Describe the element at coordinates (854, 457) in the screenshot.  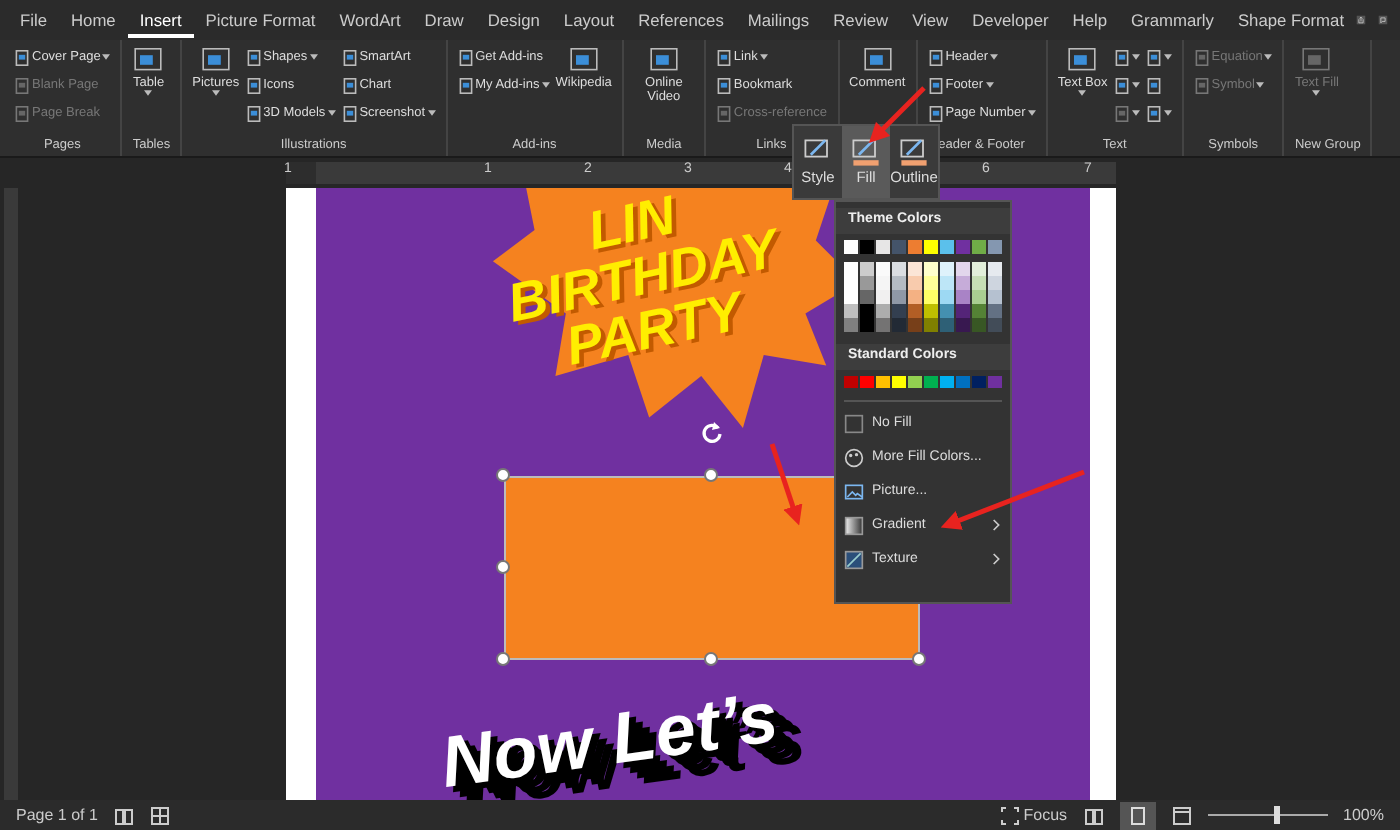
I see `palette-icon` at that location.